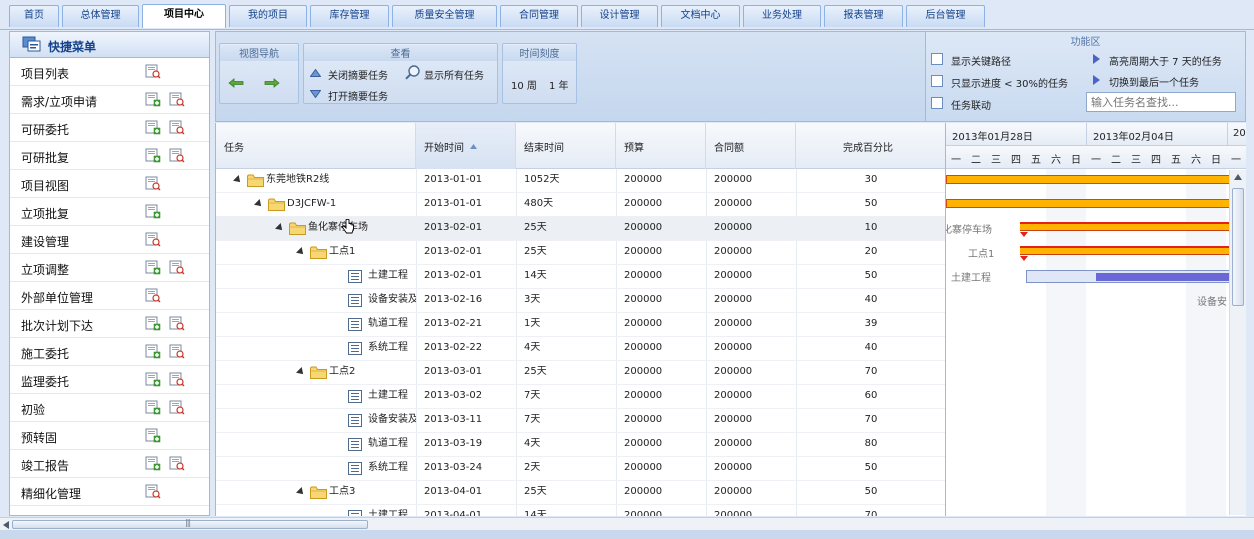 This screenshot has height=539, width=1254. I want to click on arrow-right-icon, so click(272, 83).